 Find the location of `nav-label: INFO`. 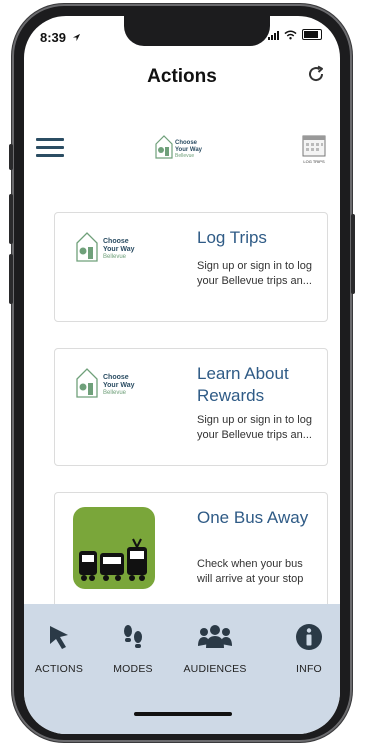

nav-label: INFO is located at coordinates (309, 669).